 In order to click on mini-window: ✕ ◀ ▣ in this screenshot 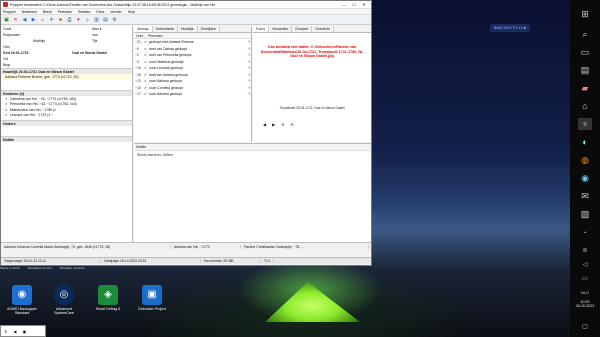, I will do `click(23, 331)`.